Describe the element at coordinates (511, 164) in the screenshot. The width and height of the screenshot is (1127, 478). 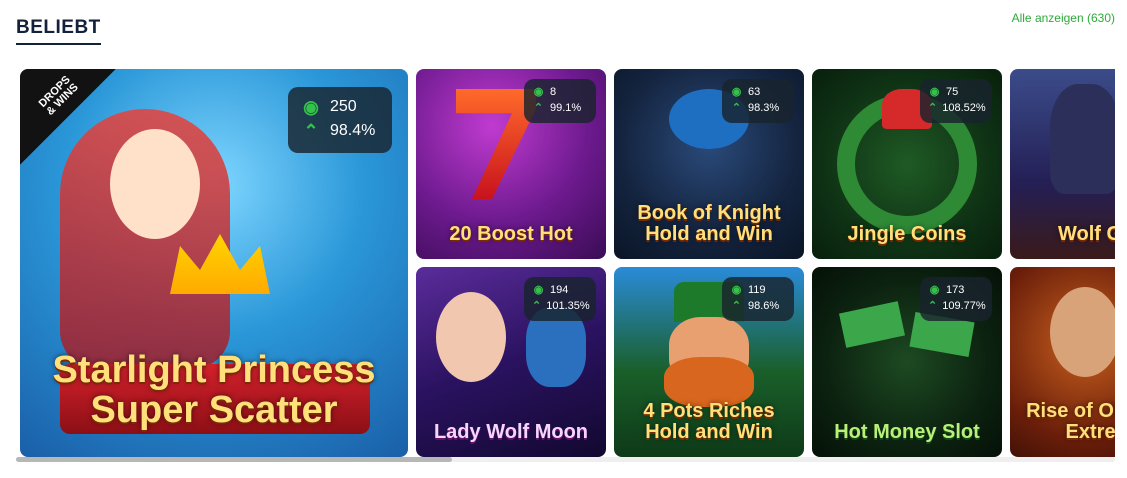
I see `game-tile-20-boost-hot: 20 Boost Hot ◉ 8 ⌃ 99.1%` at that location.